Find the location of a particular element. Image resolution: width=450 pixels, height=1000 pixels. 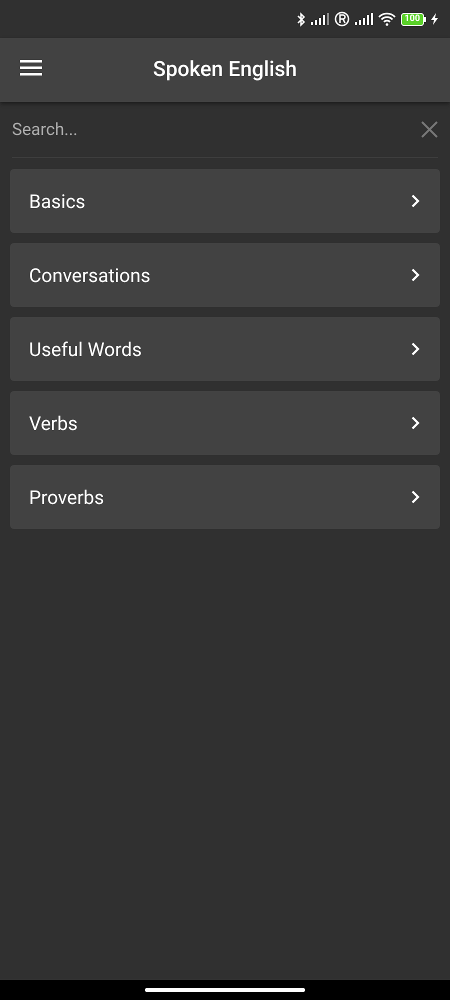

category-item: Basics is located at coordinates (225, 201).